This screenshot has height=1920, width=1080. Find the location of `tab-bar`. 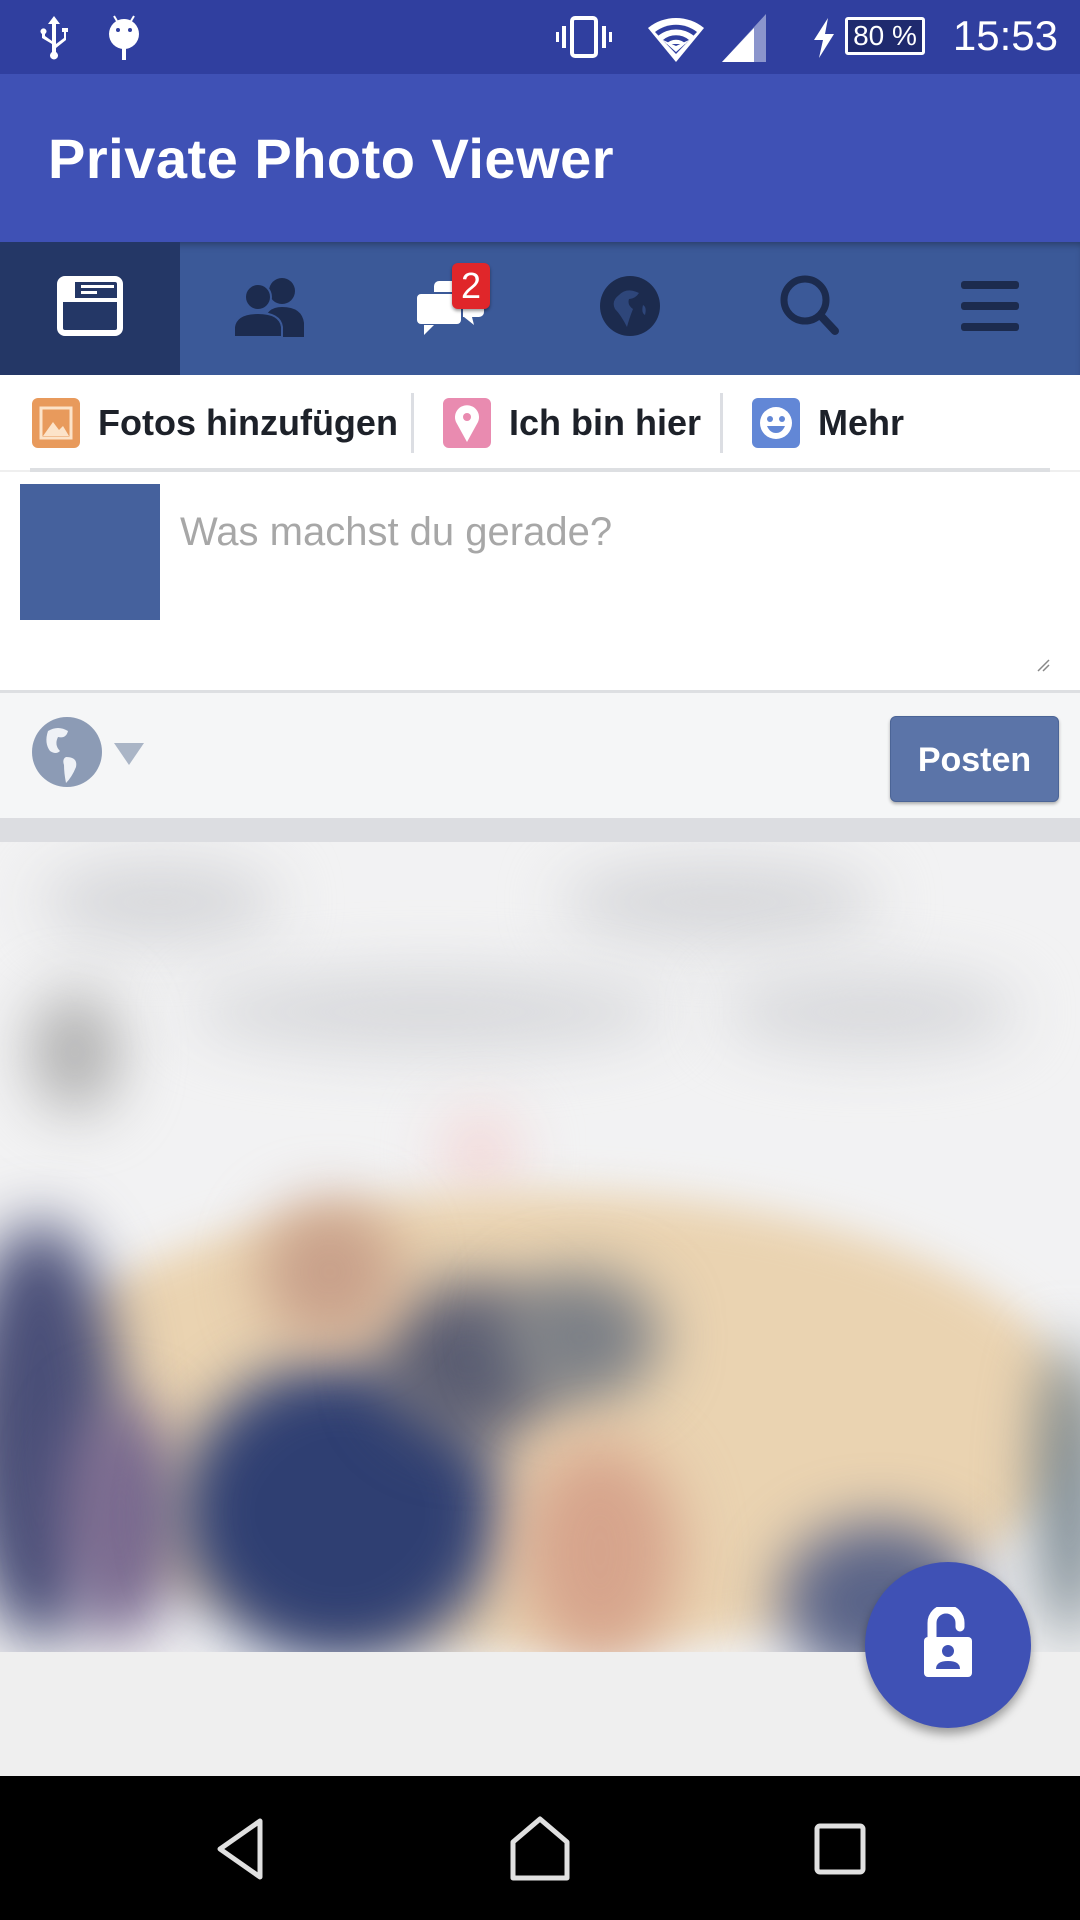

tab-bar is located at coordinates (540, 308).